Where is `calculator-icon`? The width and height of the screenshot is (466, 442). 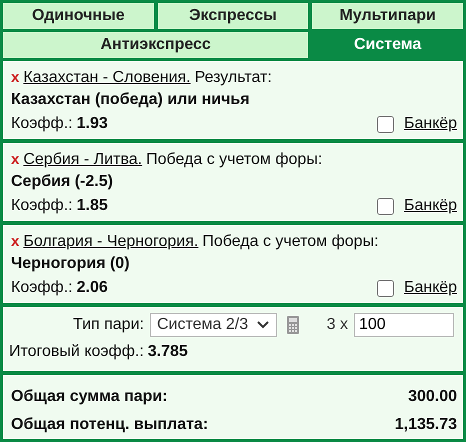 calculator-icon is located at coordinates (293, 325).